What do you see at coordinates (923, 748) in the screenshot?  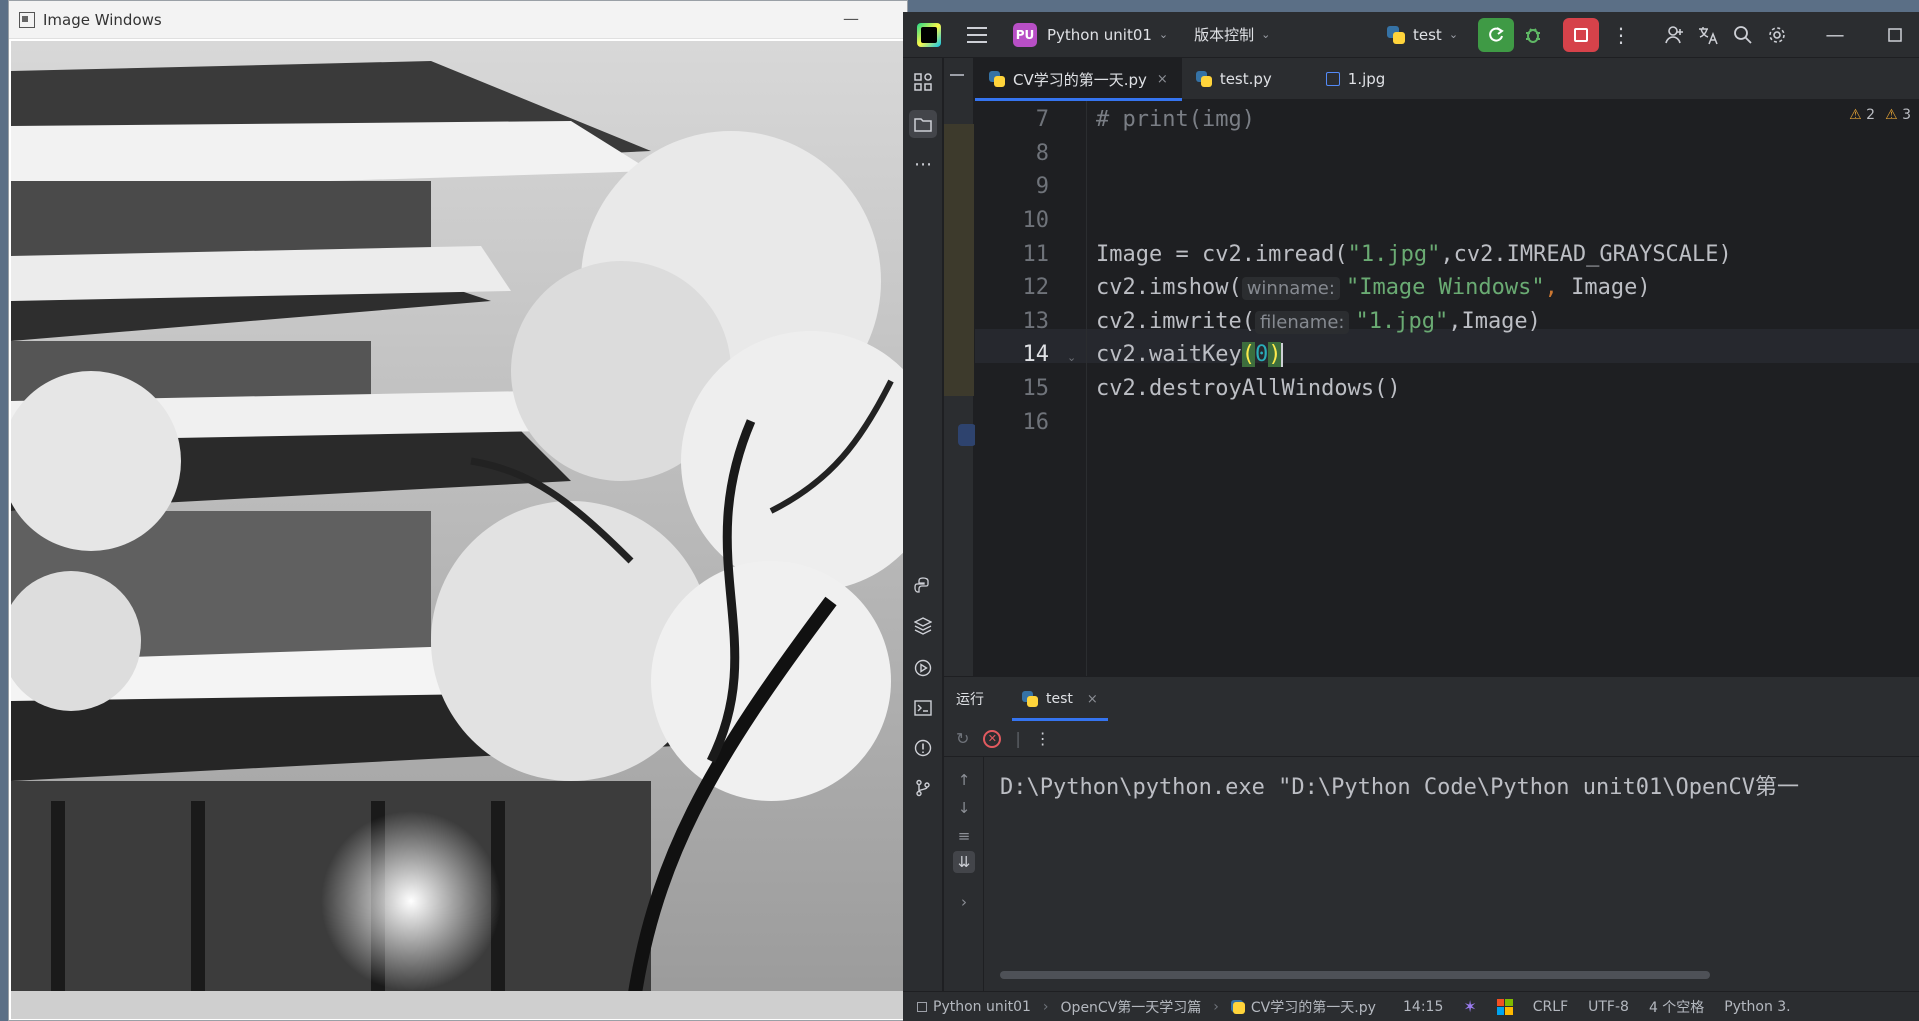 I see `problems-icon` at bounding box center [923, 748].